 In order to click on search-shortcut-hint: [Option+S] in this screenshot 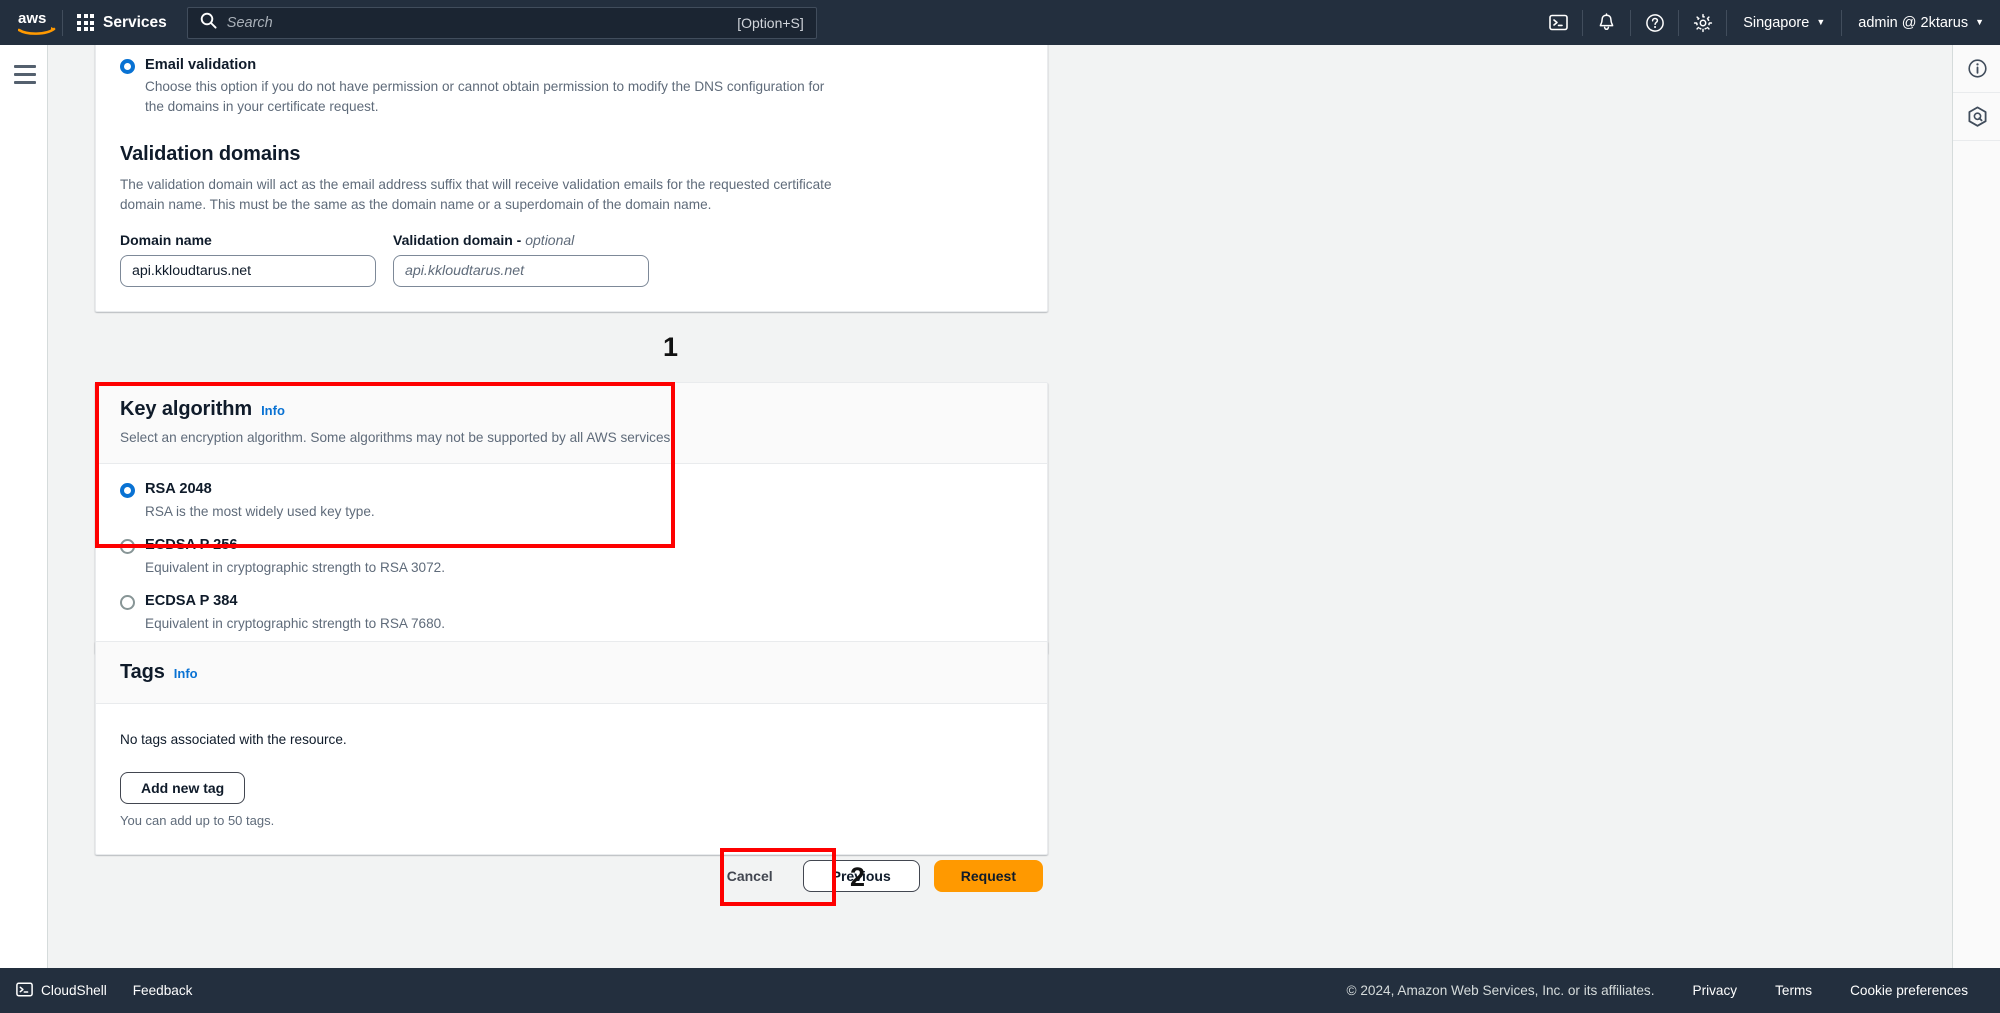, I will do `click(770, 22)`.